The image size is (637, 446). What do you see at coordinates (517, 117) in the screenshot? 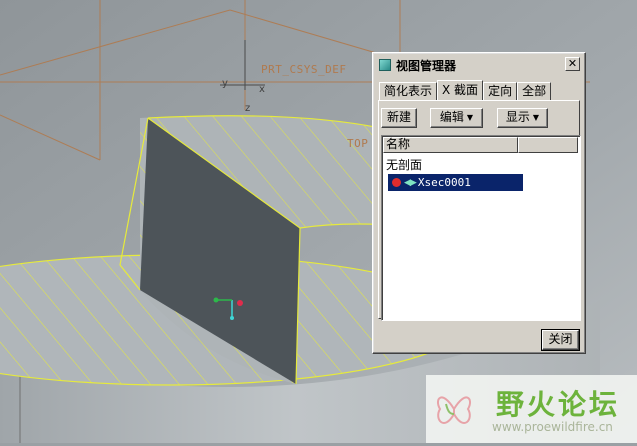
I see `display-button-label: 显示` at bounding box center [517, 117].